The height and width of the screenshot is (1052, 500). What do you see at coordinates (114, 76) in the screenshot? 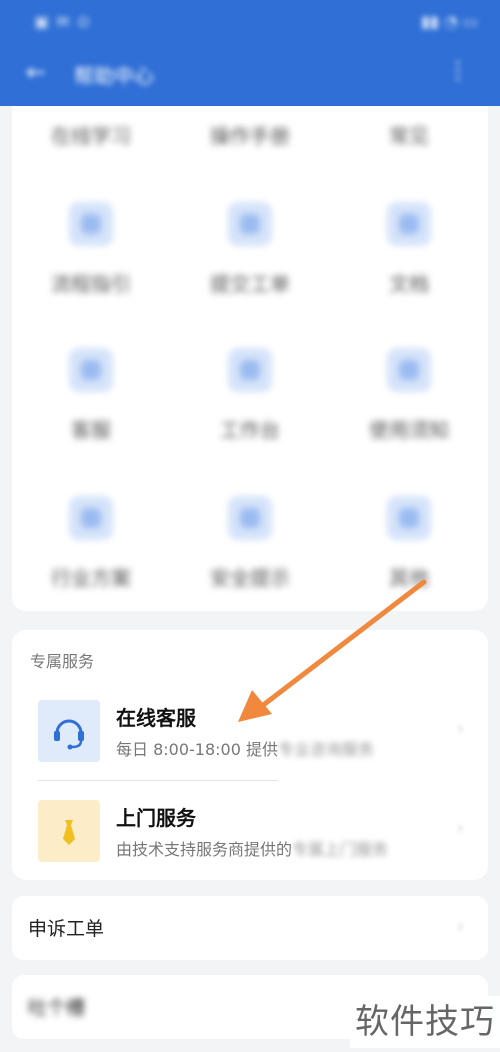
I see `page-title: 帮助中心` at bounding box center [114, 76].